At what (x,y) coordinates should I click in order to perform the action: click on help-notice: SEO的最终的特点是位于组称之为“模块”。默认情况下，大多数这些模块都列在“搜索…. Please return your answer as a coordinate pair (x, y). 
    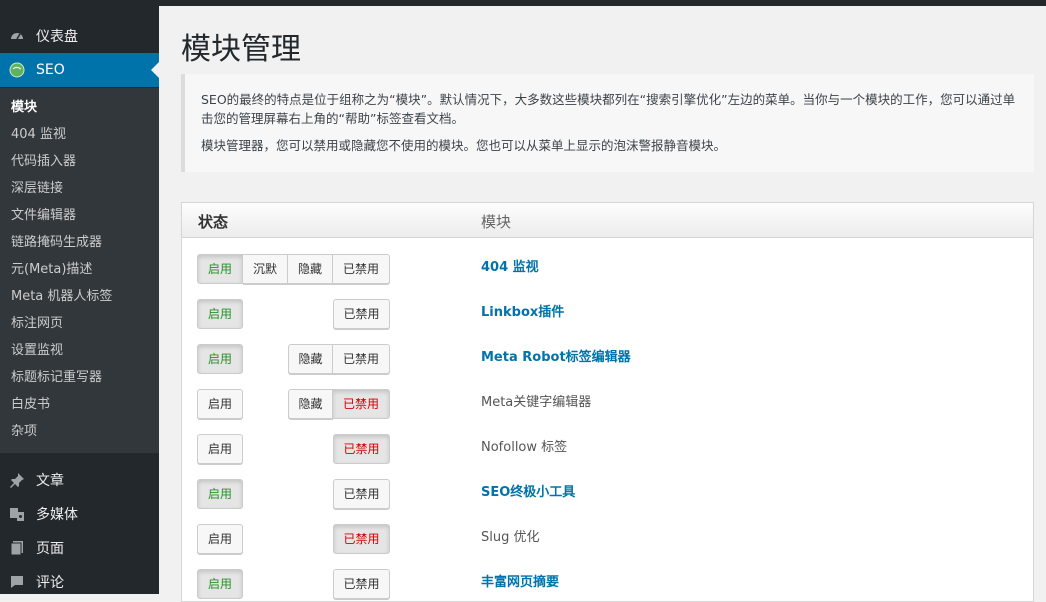
    Looking at the image, I should click on (607, 123).